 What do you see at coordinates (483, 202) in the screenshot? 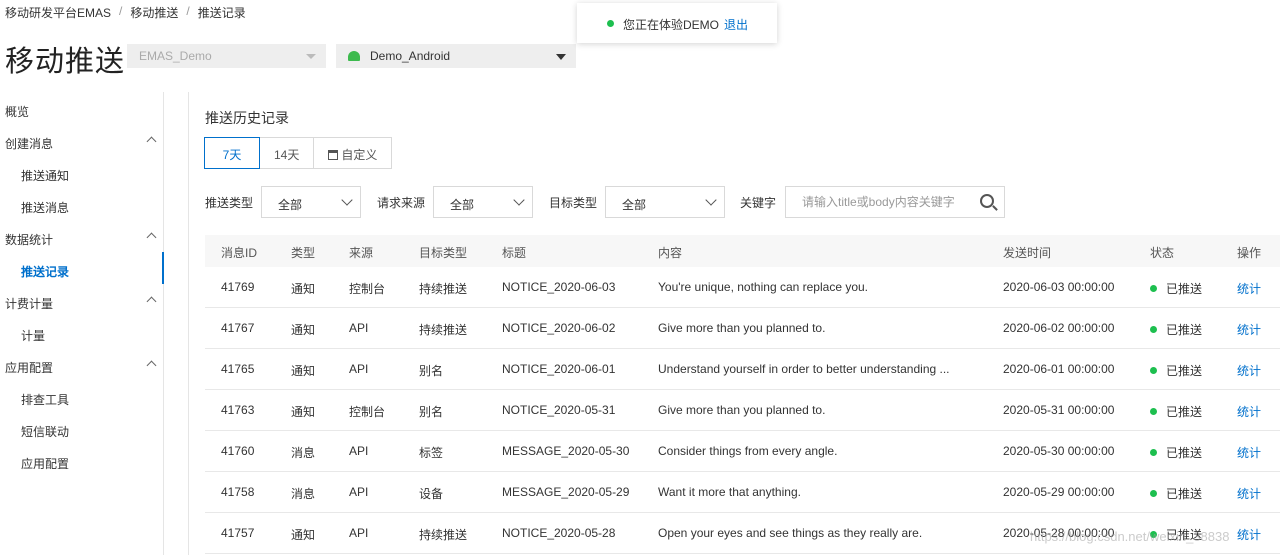
I see `source-select: 全部` at bounding box center [483, 202].